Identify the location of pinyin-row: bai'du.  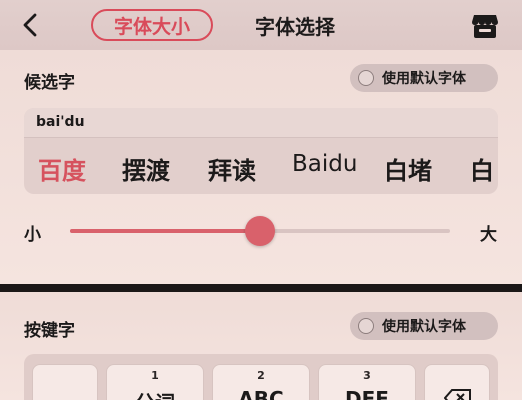
(261, 123).